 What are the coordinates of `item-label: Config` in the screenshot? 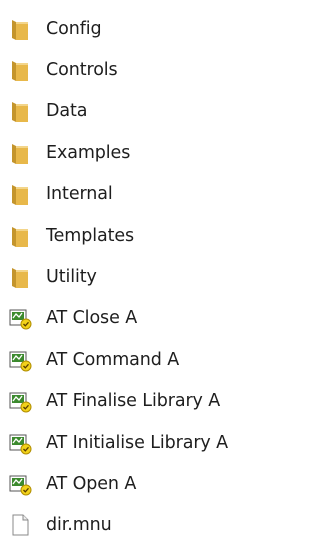 It's located at (74, 28).